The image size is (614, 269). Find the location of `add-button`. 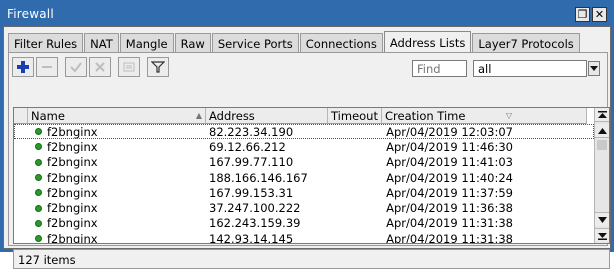

add-button is located at coordinates (23, 67).